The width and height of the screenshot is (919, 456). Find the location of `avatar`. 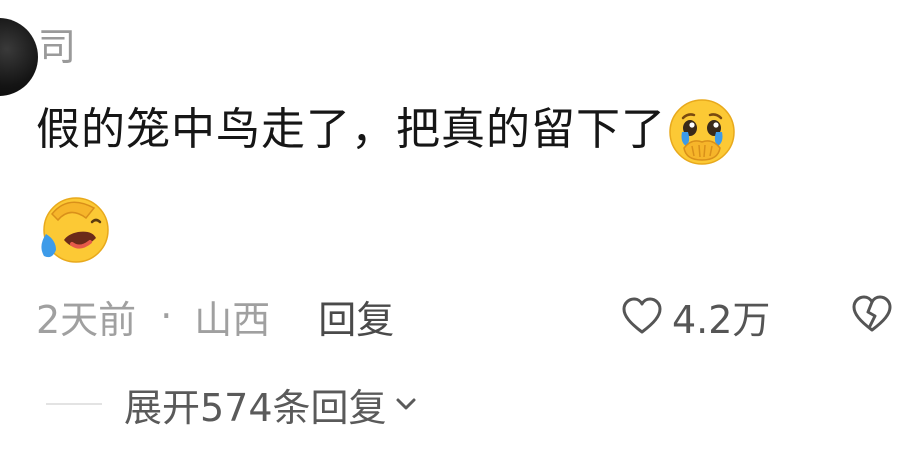

avatar is located at coordinates (19, 57).